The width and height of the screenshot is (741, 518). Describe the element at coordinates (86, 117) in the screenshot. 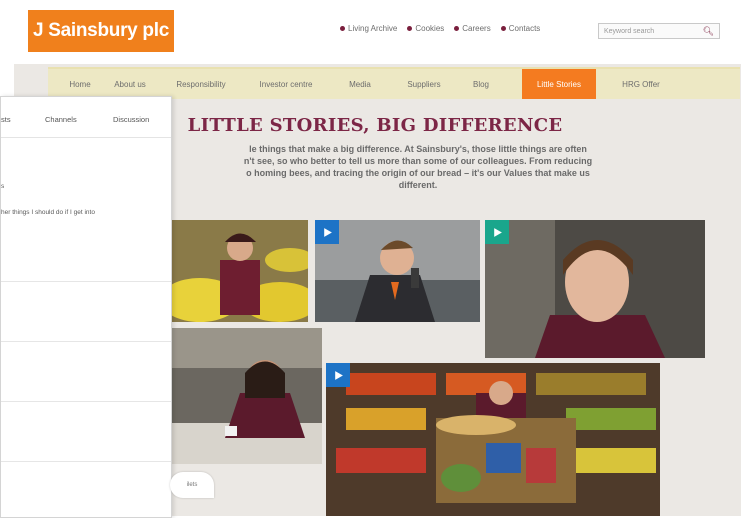

I see `panel-tabs: sts Channels Discussion` at that location.